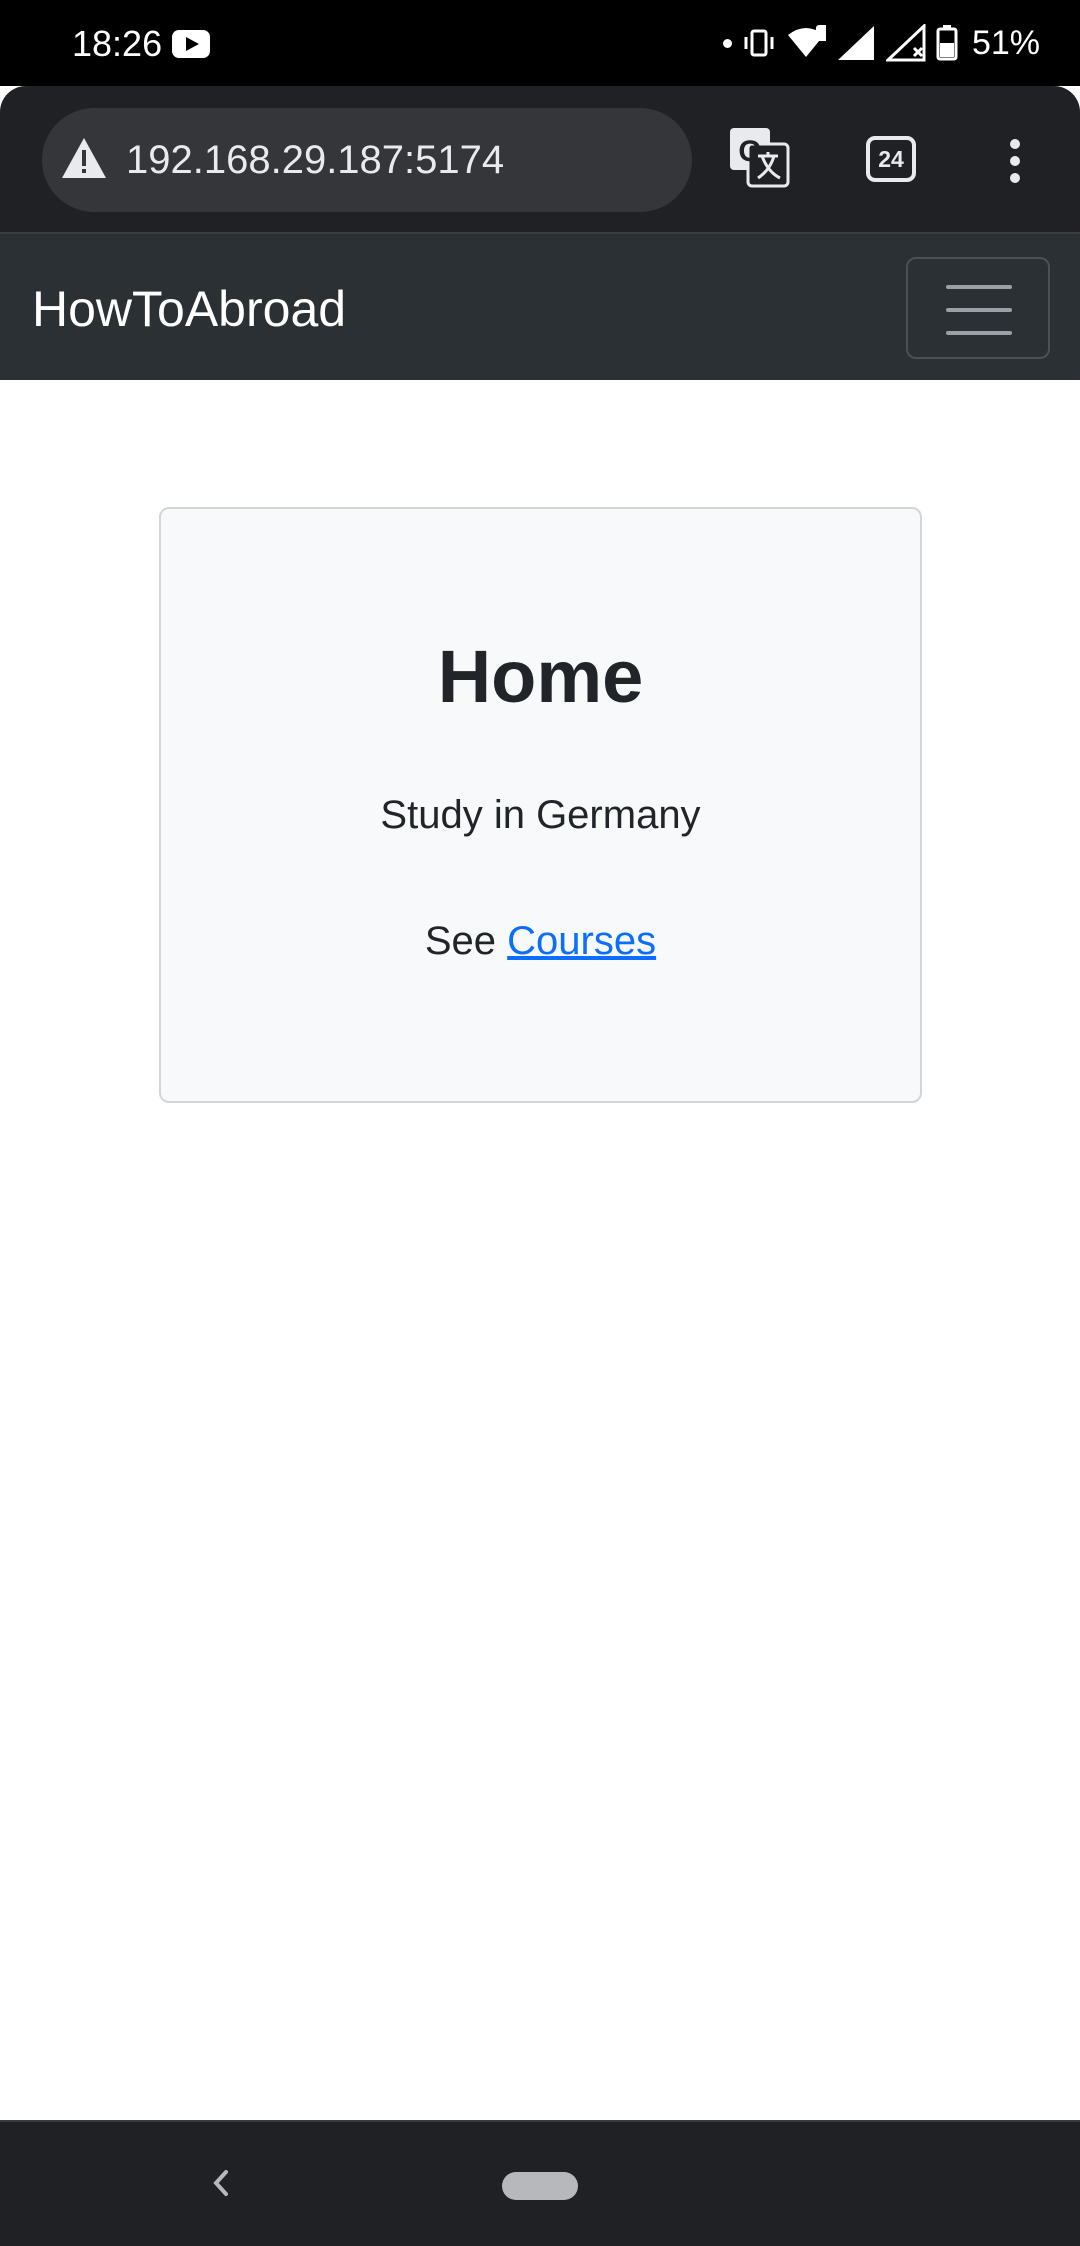  What do you see at coordinates (84, 158) in the screenshot?
I see `warning-icon` at bounding box center [84, 158].